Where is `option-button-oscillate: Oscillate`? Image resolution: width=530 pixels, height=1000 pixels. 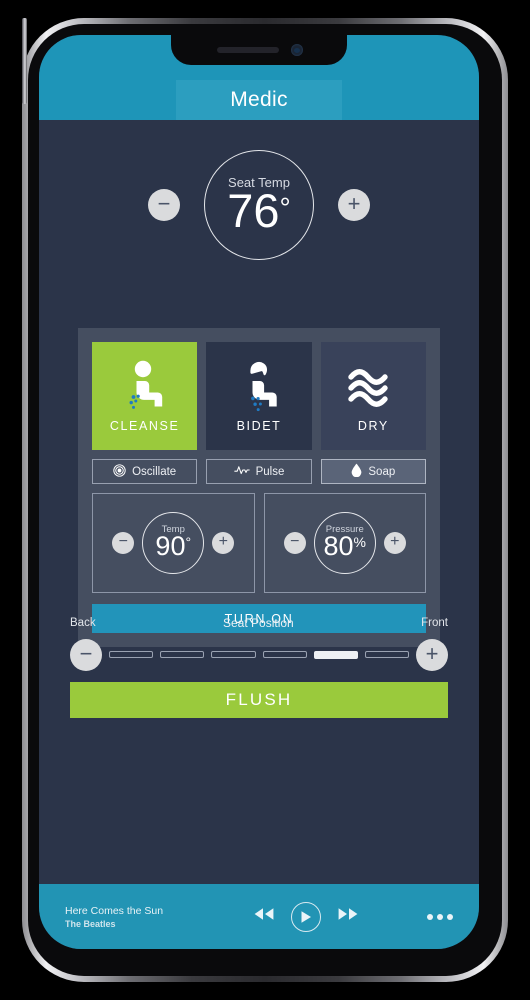 option-button-oscillate: Oscillate is located at coordinates (145, 471).